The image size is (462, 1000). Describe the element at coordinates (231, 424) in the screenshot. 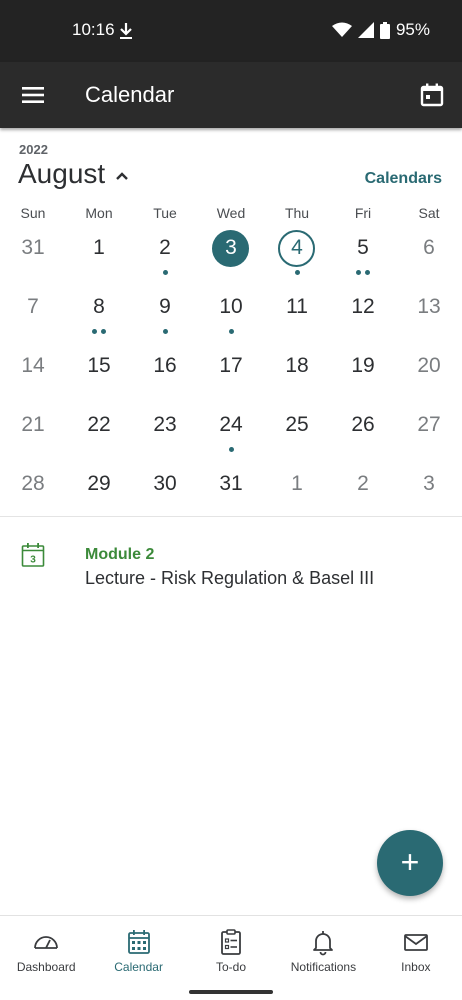

I see `day-number: 24` at that location.